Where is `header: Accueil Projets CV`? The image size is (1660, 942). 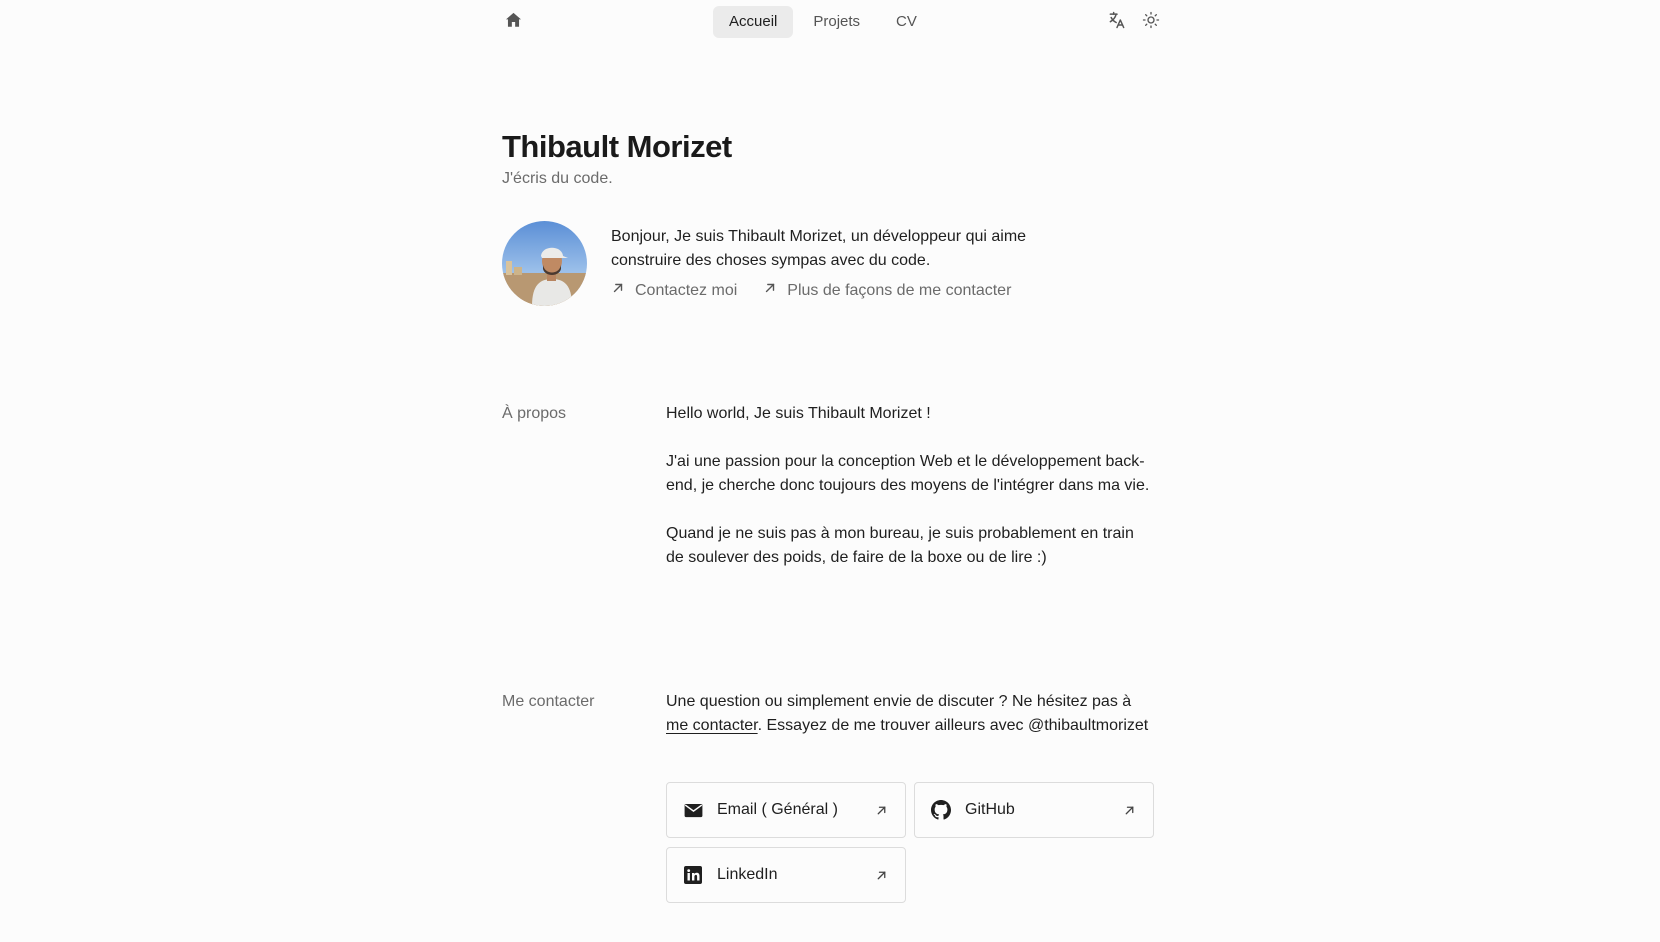 header: Accueil Projets CV is located at coordinates (832, 22).